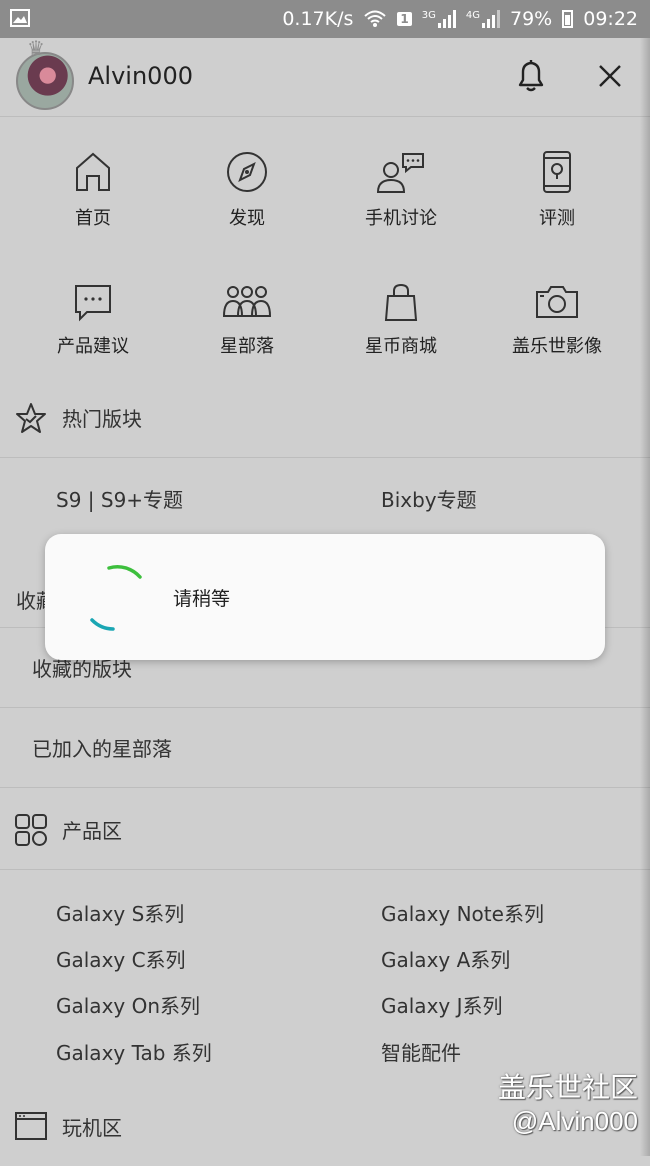 The height and width of the screenshot is (1166, 650). I want to click on hot-section-header: 热门版块, so click(325, 418).